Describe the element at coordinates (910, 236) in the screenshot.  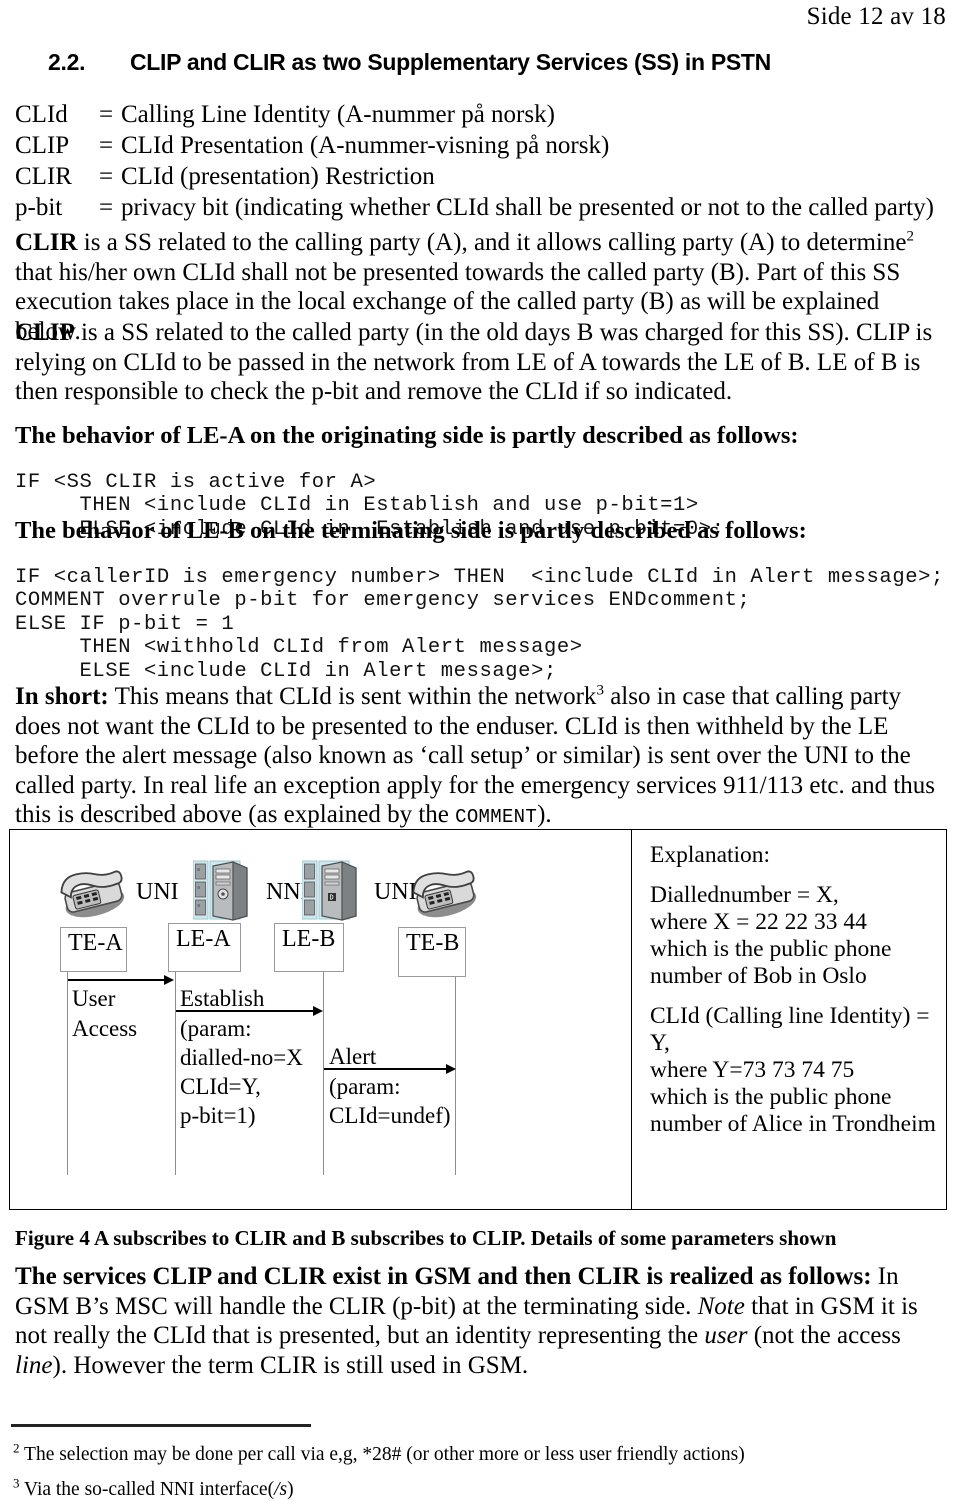
I see `footnote-ref-2: 2` at that location.